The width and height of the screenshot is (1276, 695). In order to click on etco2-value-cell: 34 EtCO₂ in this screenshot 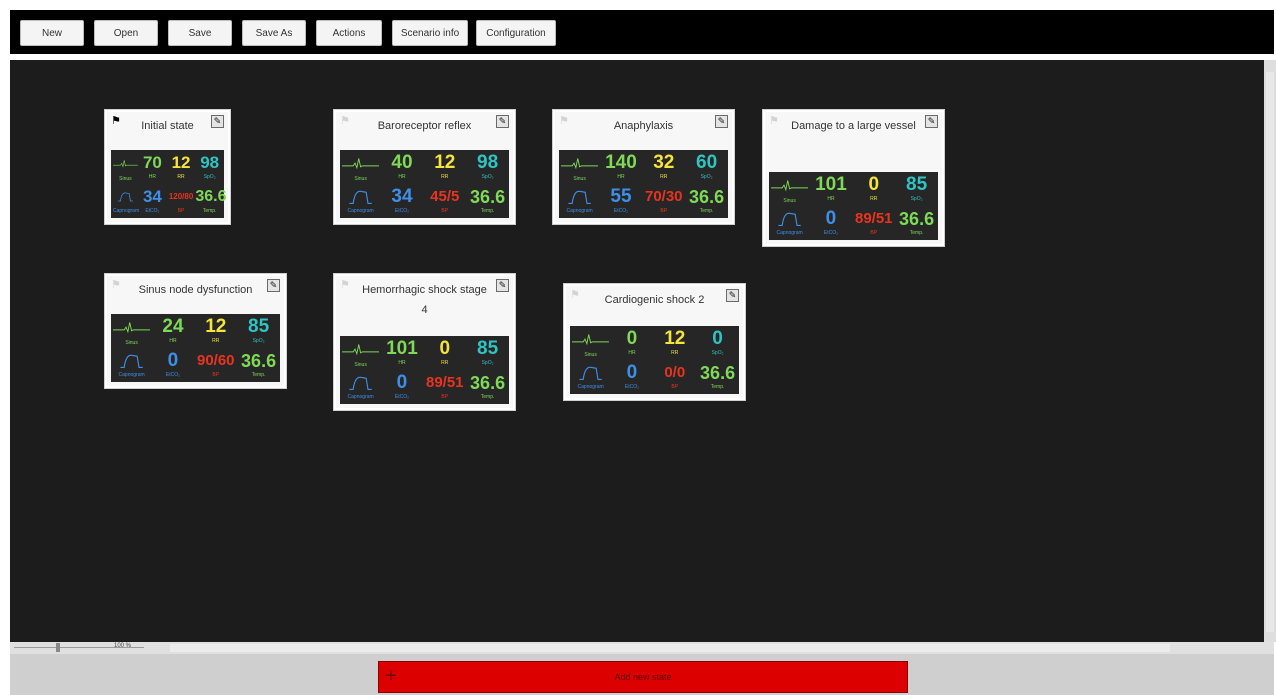, I will do `click(402, 200)`.